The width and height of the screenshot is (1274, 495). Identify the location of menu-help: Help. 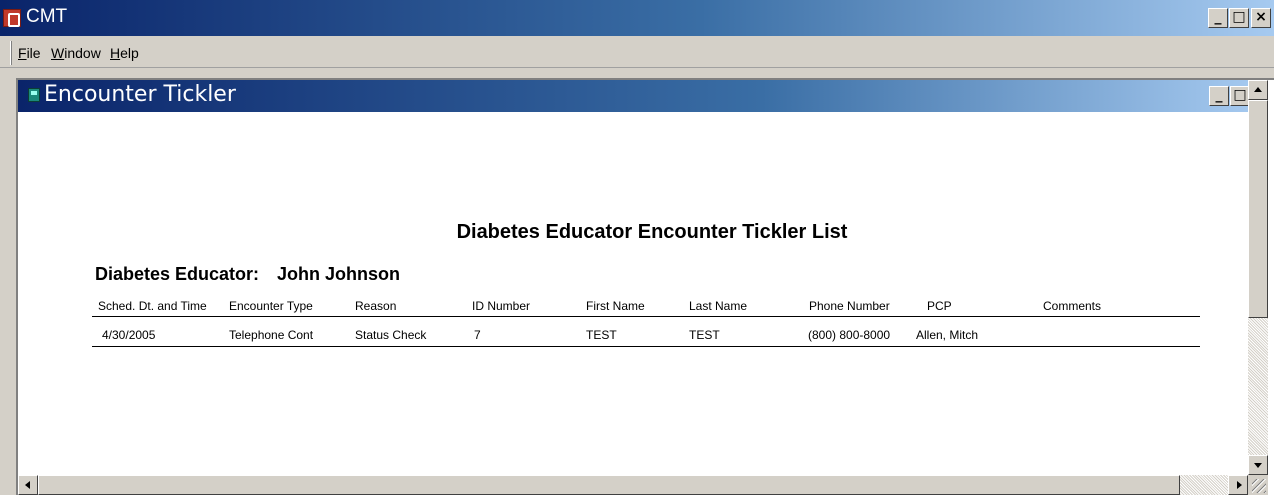
(124, 53).